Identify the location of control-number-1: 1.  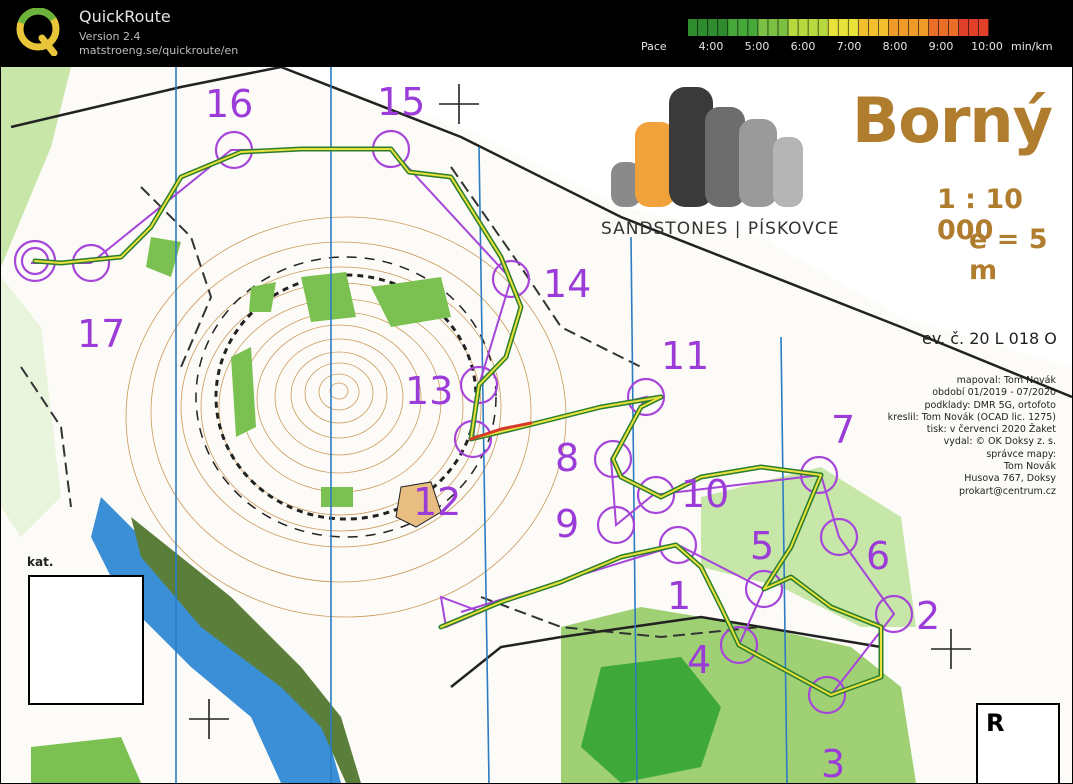
(679, 596).